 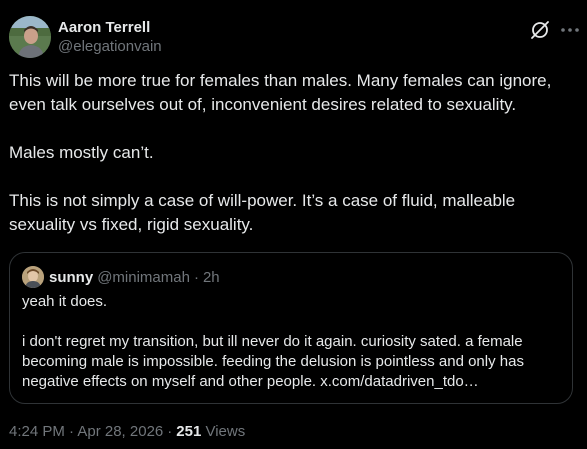 What do you see at coordinates (225, 431) in the screenshot?
I see `views-label: Views` at bounding box center [225, 431].